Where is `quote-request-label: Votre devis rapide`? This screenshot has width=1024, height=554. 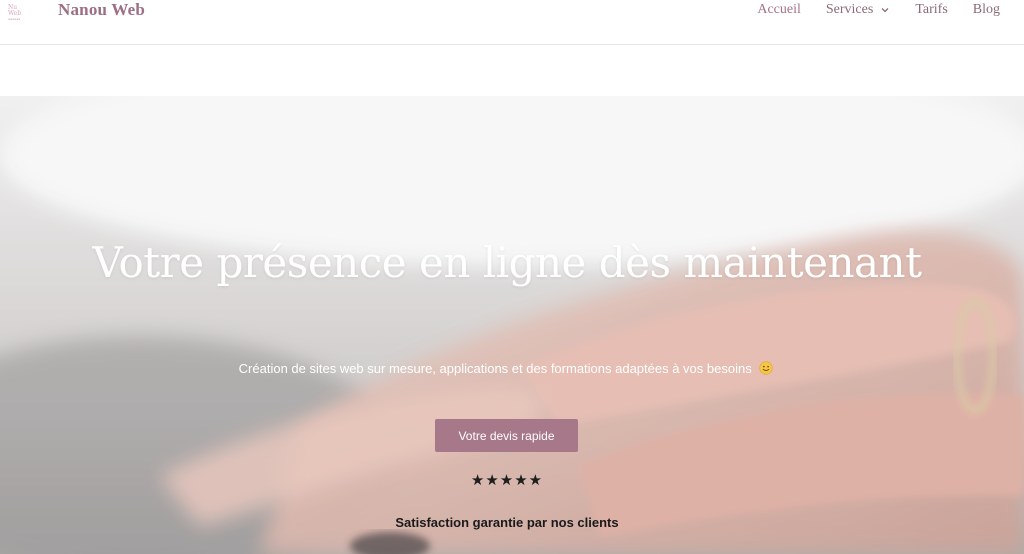
quote-request-label: Votre devis rapide is located at coordinates (506, 435).